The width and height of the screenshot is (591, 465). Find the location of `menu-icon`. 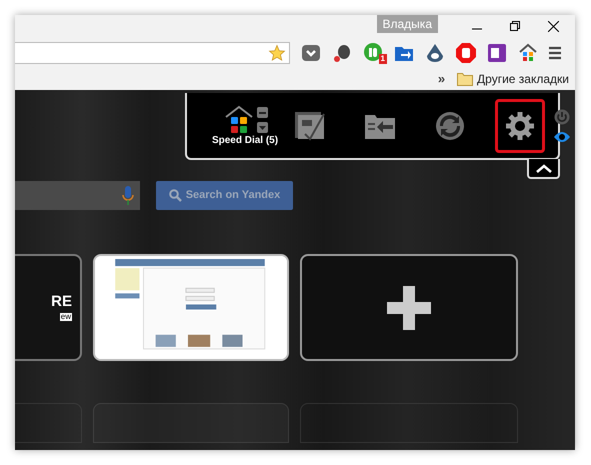

menu-icon is located at coordinates (555, 53).